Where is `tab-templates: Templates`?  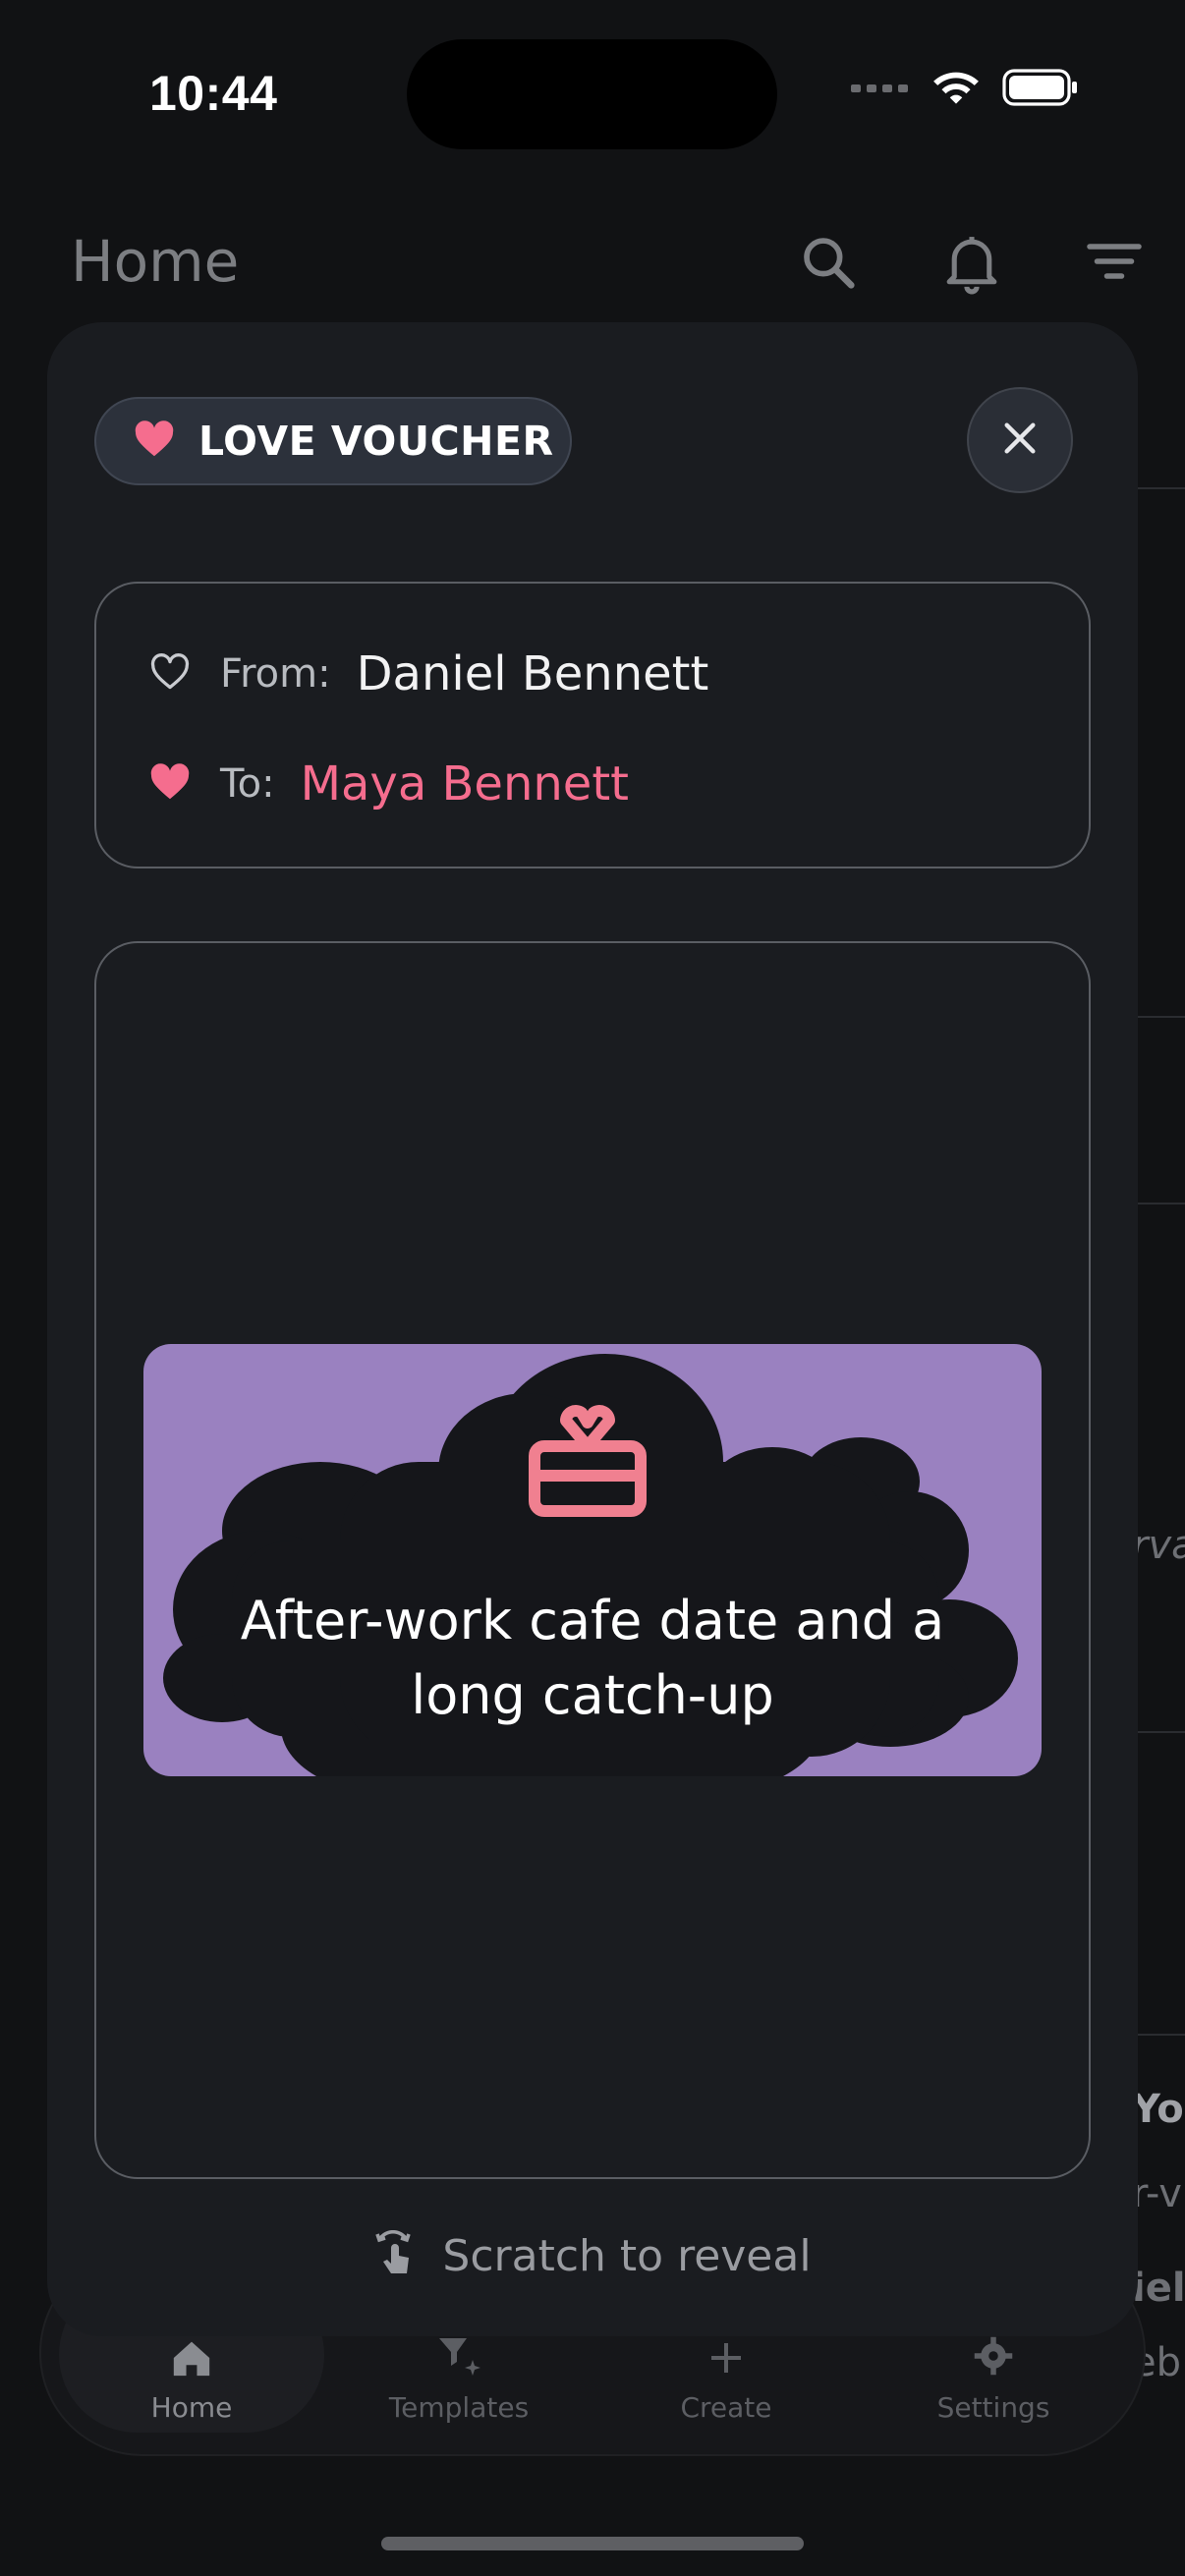
tab-templates: Templates is located at coordinates (459, 2376).